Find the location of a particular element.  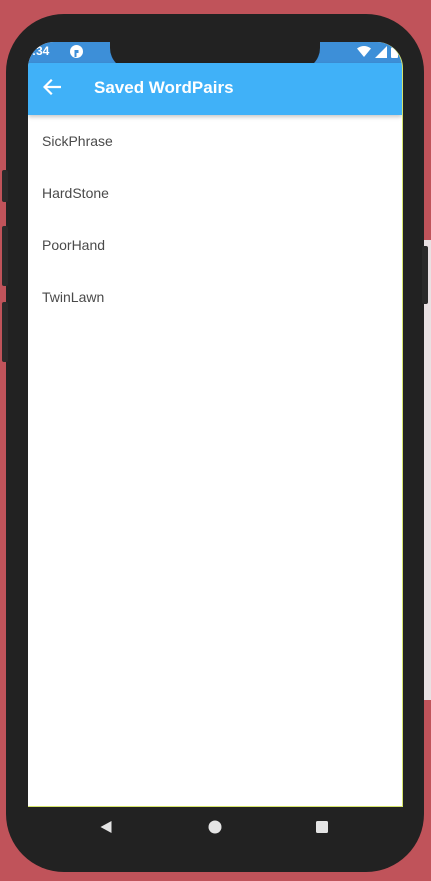

triangle-back-icon is located at coordinates (106, 828).